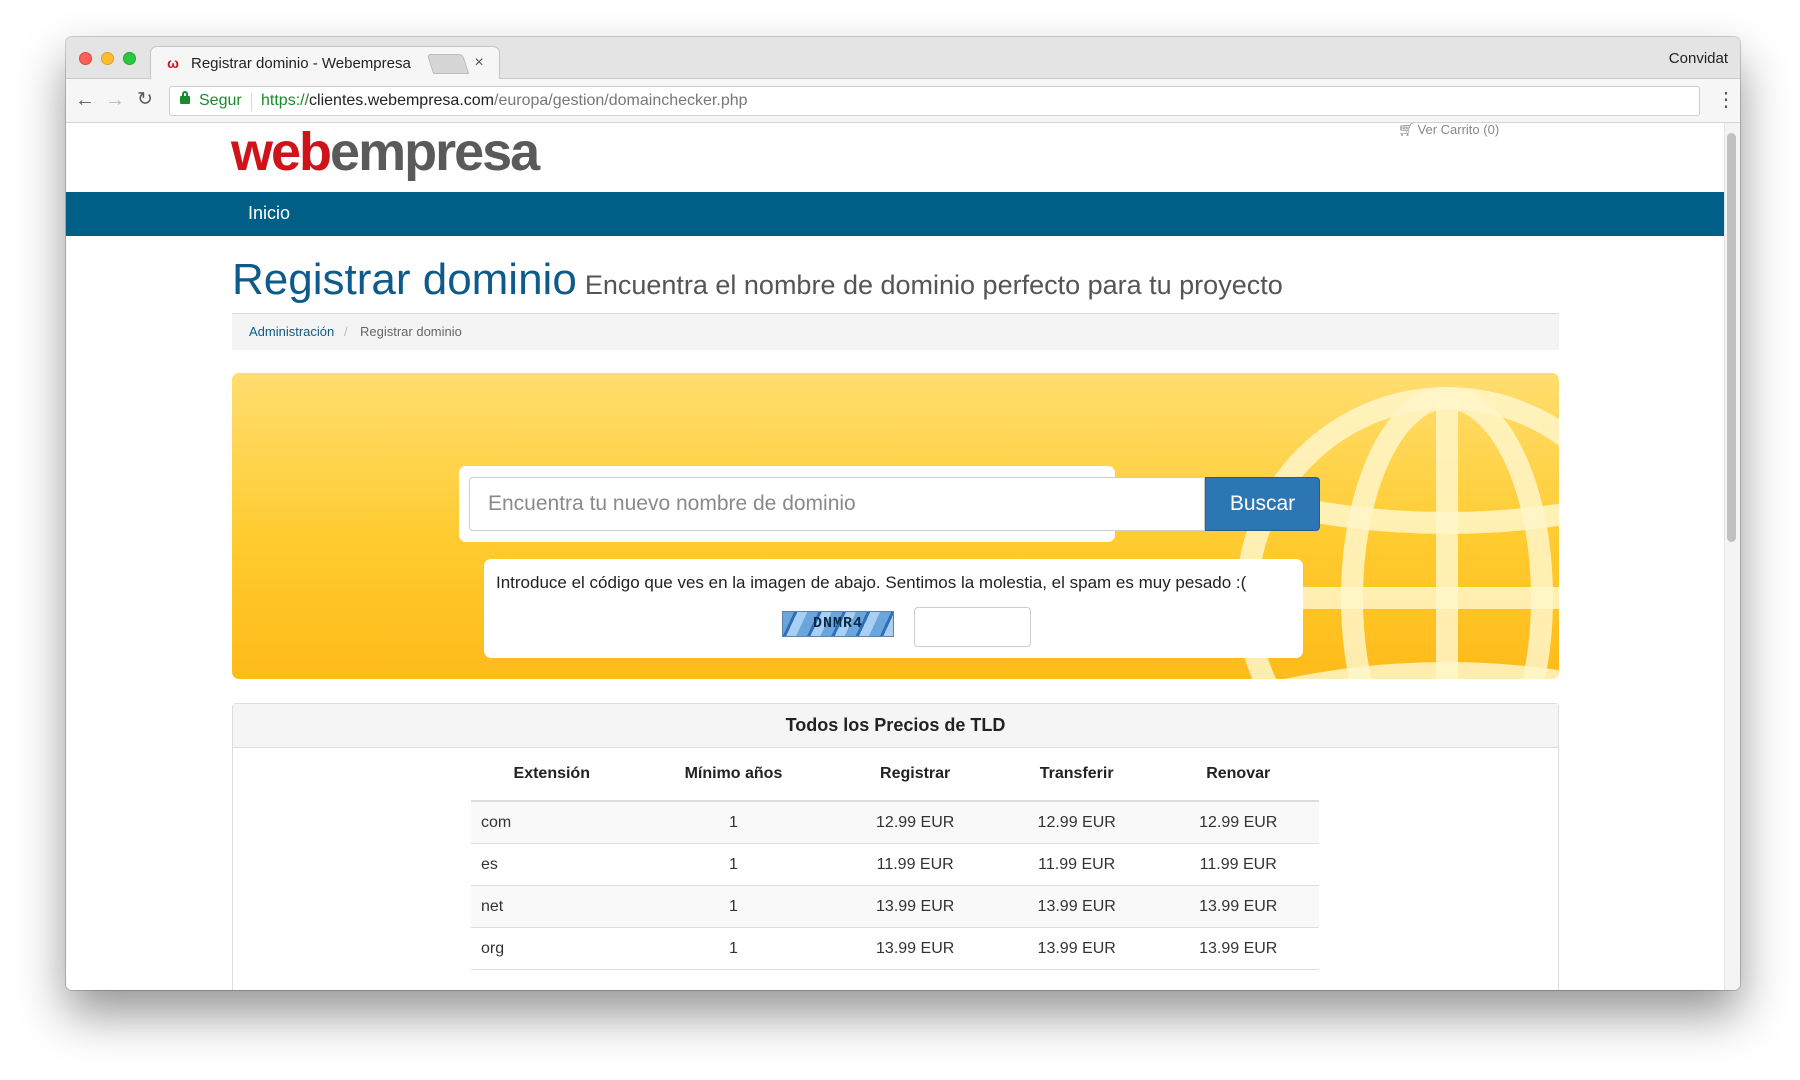 This screenshot has width=1800, height=1080. I want to click on tab-close-icon: ×, so click(479, 63).